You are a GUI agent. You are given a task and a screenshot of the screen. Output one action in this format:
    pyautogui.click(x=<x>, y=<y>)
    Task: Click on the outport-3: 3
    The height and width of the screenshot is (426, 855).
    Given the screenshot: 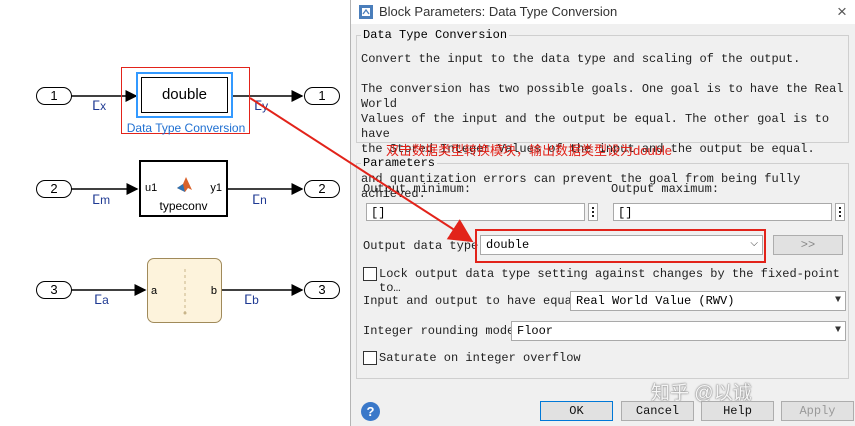 What is the action you would take?
    pyautogui.click(x=322, y=290)
    